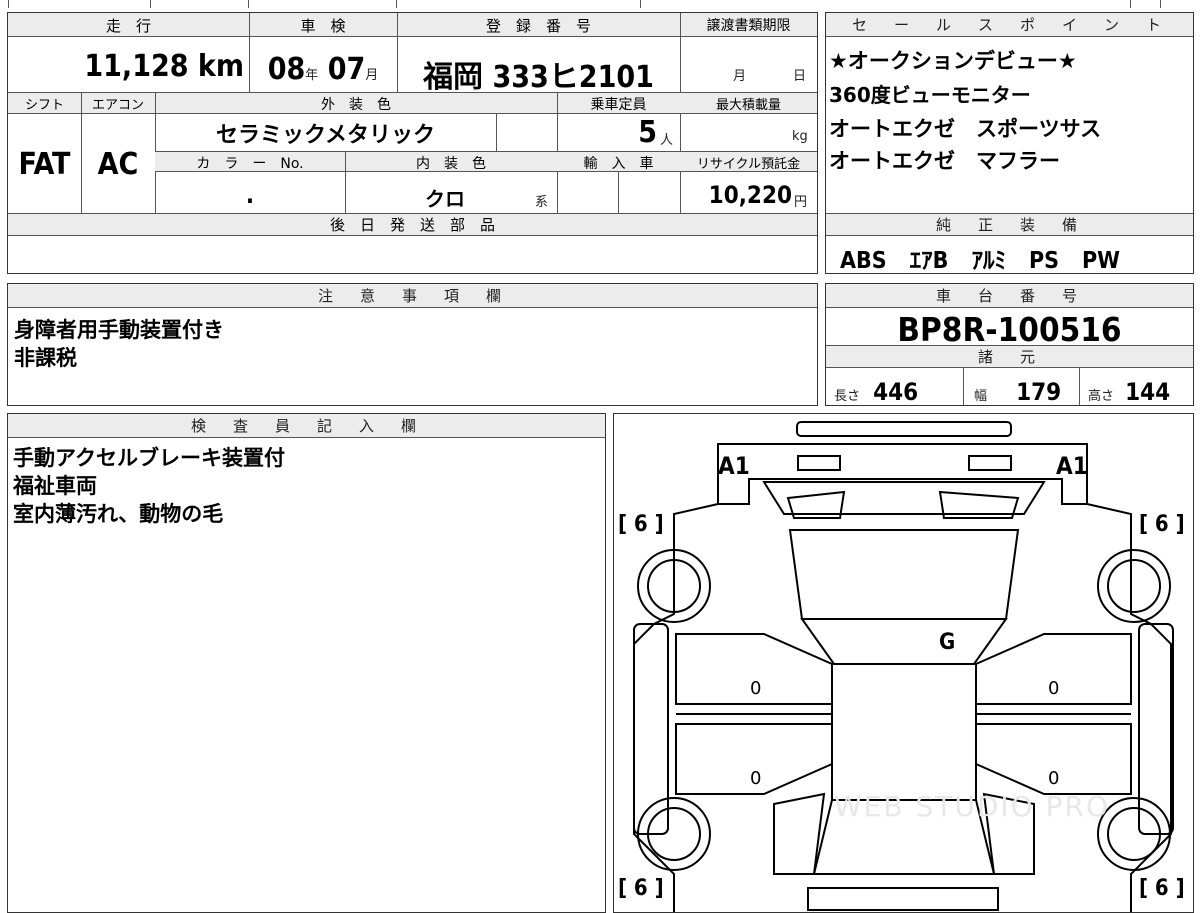 The width and height of the screenshot is (1200, 913). I want to click on door-rl-mark: 0, so click(756, 778).